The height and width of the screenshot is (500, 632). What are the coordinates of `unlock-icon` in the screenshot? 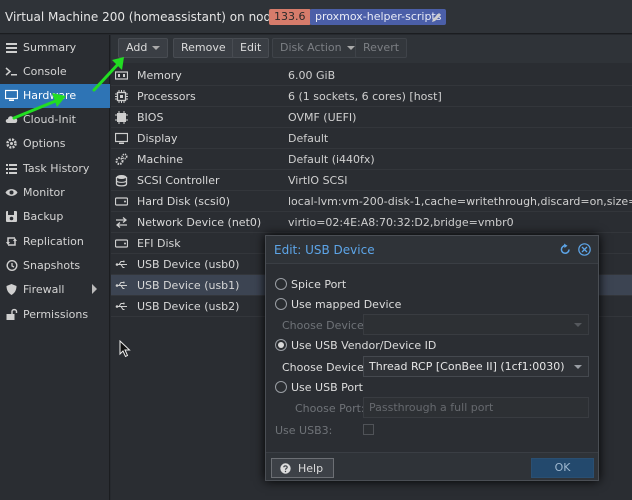 It's located at (12, 314).